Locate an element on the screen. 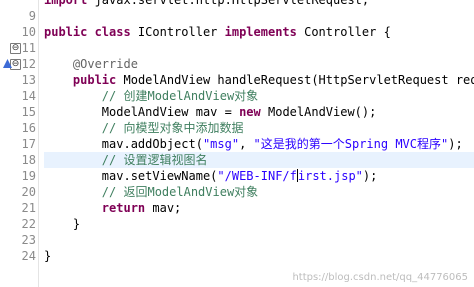 The width and height of the screenshot is (474, 287). line-number: 23 is located at coordinates (28, 240).